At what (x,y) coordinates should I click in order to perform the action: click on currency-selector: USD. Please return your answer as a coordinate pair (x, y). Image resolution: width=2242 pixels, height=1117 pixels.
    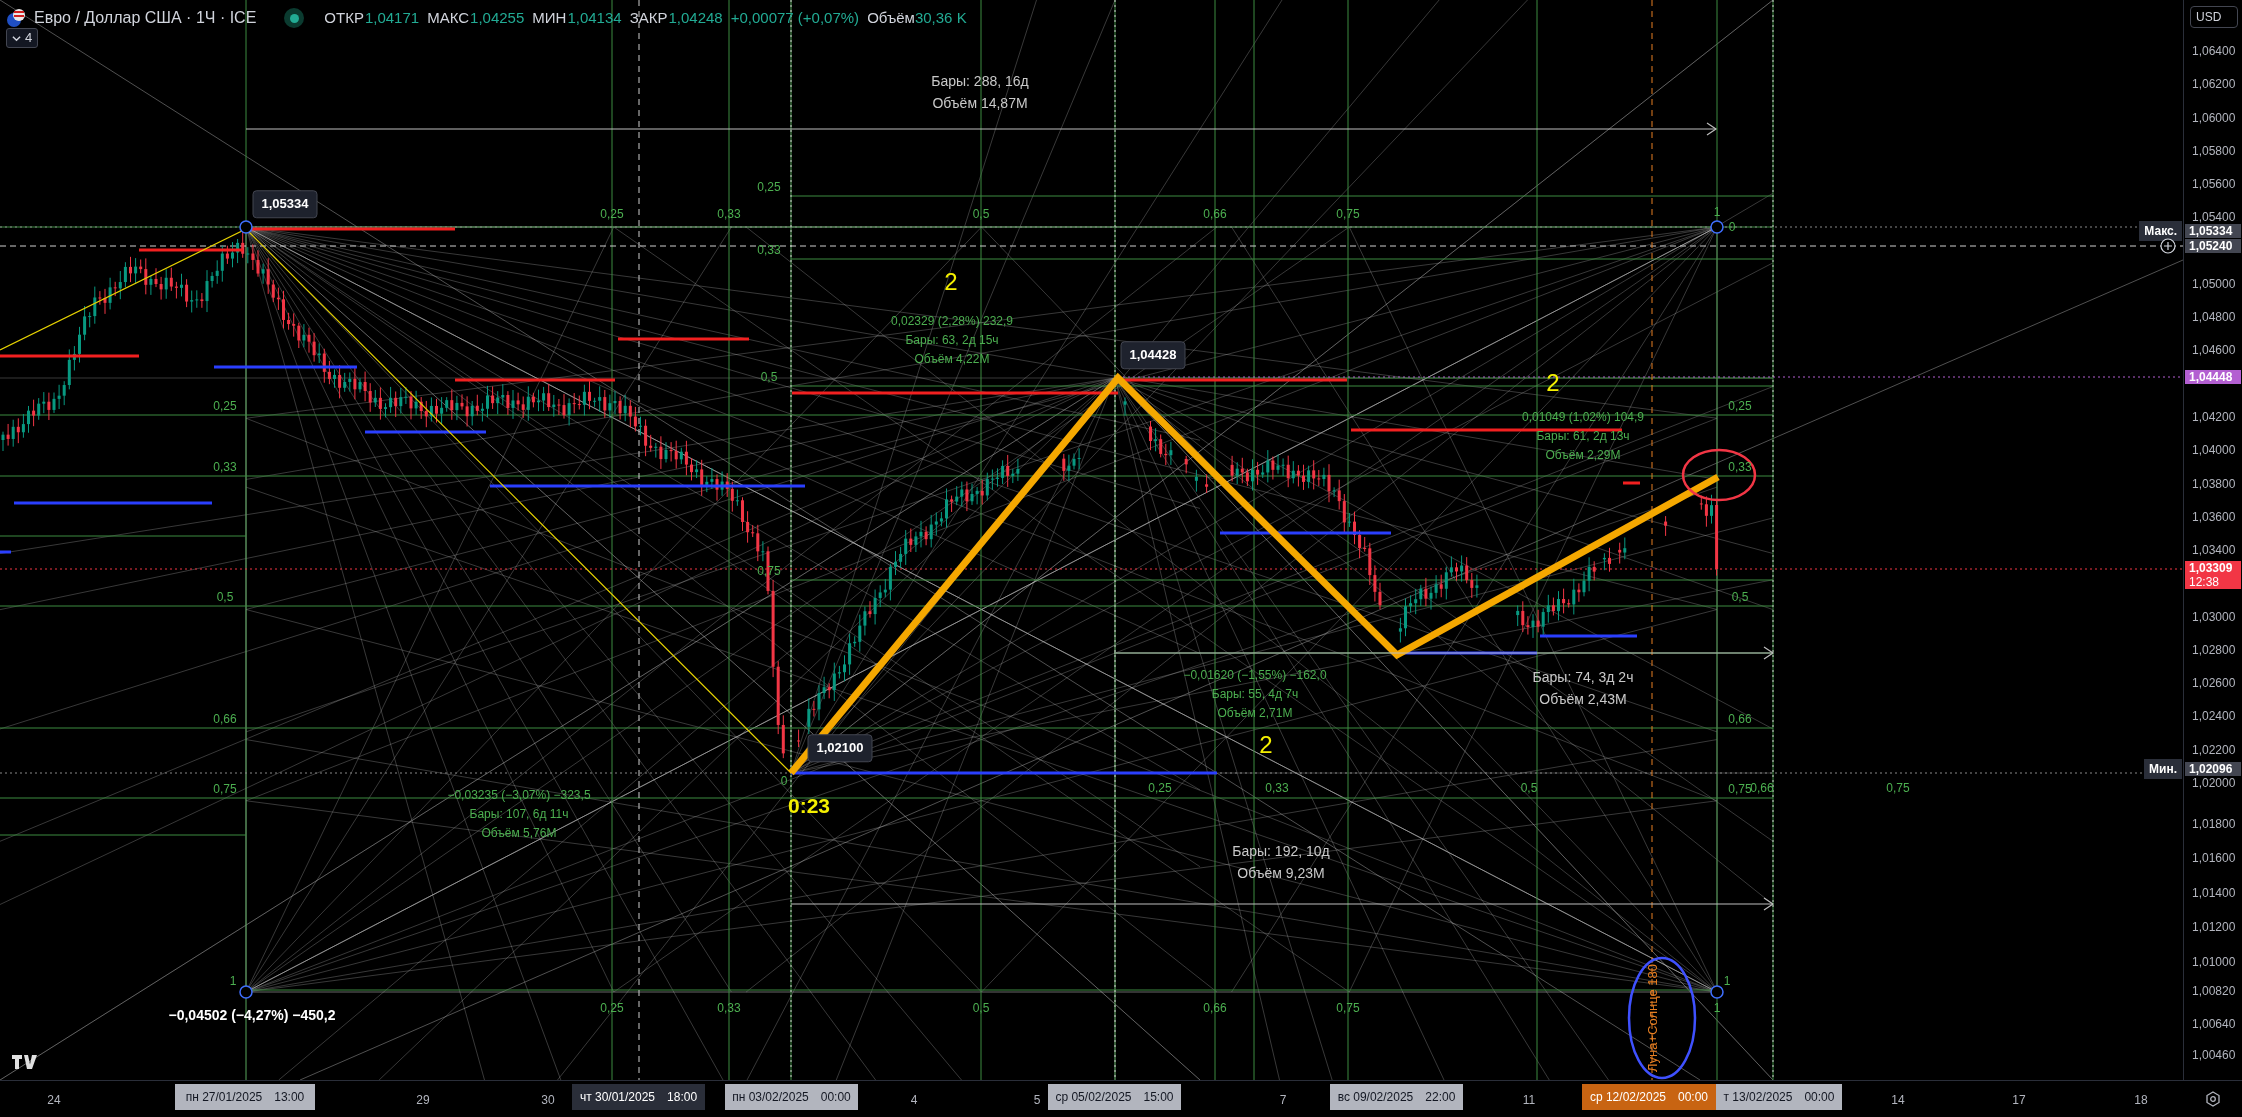
    Looking at the image, I should click on (2214, 17).